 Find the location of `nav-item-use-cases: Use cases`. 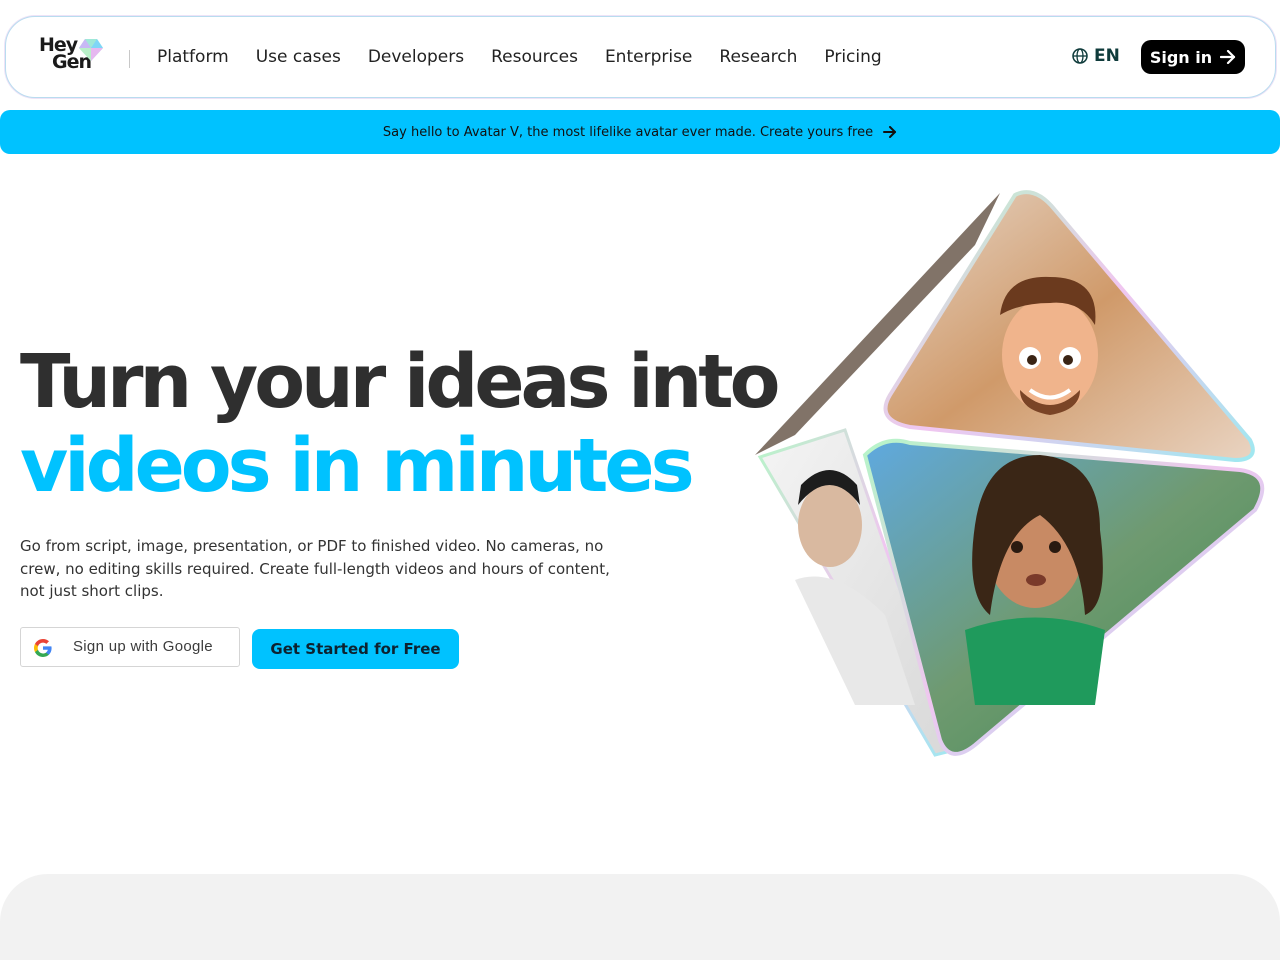

nav-item-use-cases: Use cases is located at coordinates (298, 57).